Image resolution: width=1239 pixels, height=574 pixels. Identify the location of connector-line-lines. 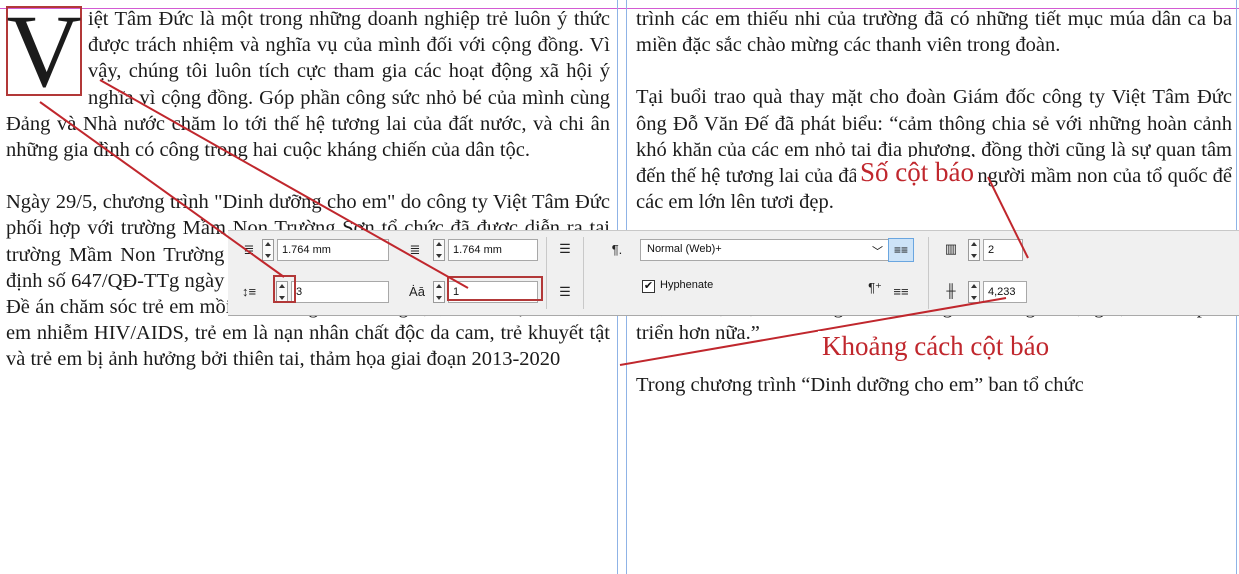
(162, 189).